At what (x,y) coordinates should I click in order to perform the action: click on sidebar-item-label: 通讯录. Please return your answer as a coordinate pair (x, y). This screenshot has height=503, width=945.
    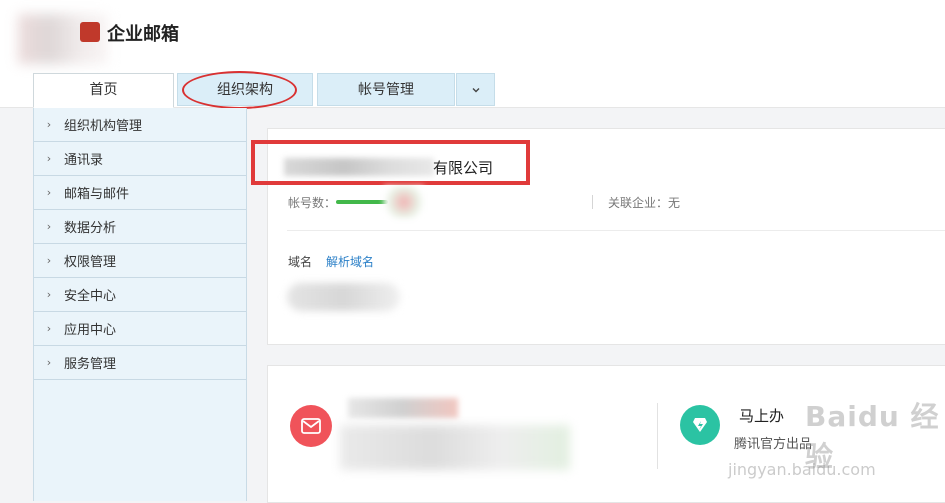
    Looking at the image, I should click on (84, 160).